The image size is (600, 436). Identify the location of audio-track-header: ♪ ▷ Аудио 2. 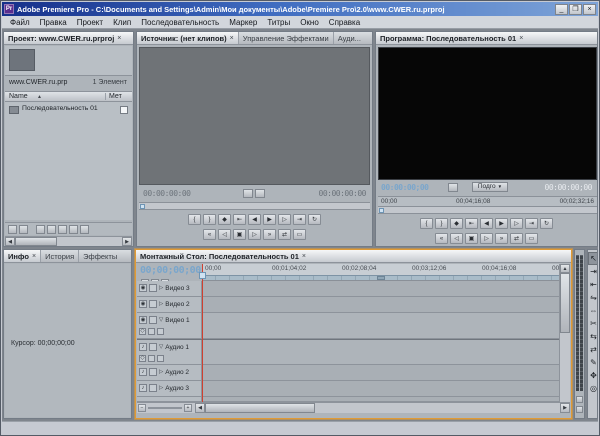
(169, 372).